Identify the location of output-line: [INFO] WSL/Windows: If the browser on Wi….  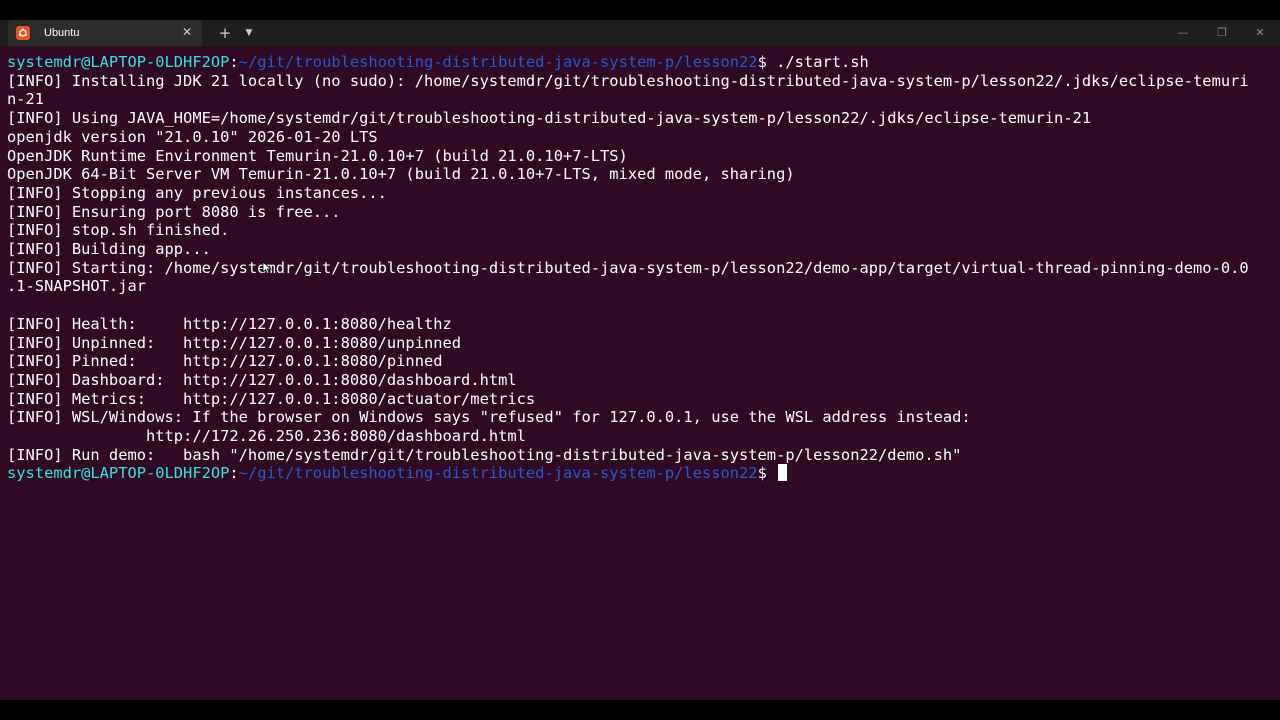
(489, 417).